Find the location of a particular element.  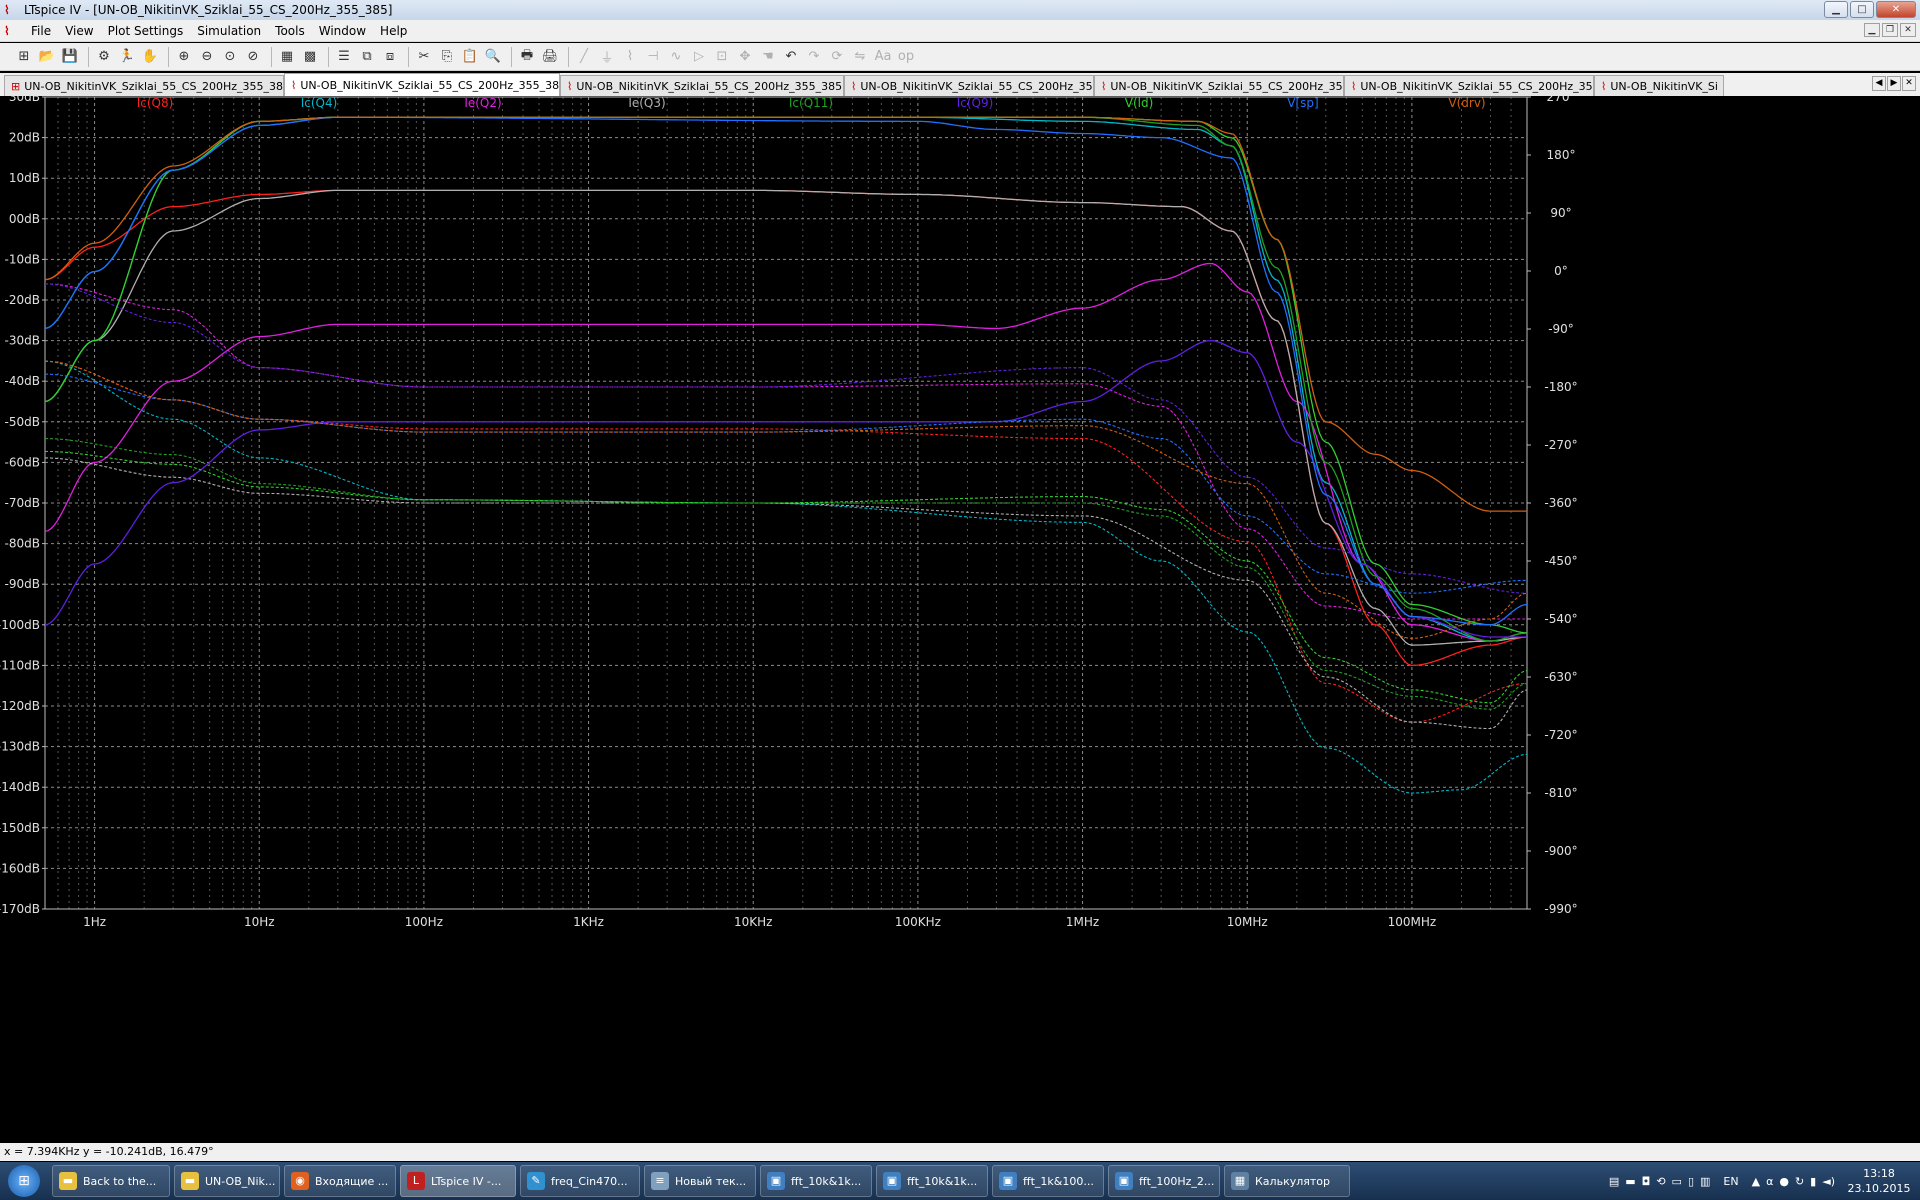

language-indicator: EN is located at coordinates (1730, 1181).